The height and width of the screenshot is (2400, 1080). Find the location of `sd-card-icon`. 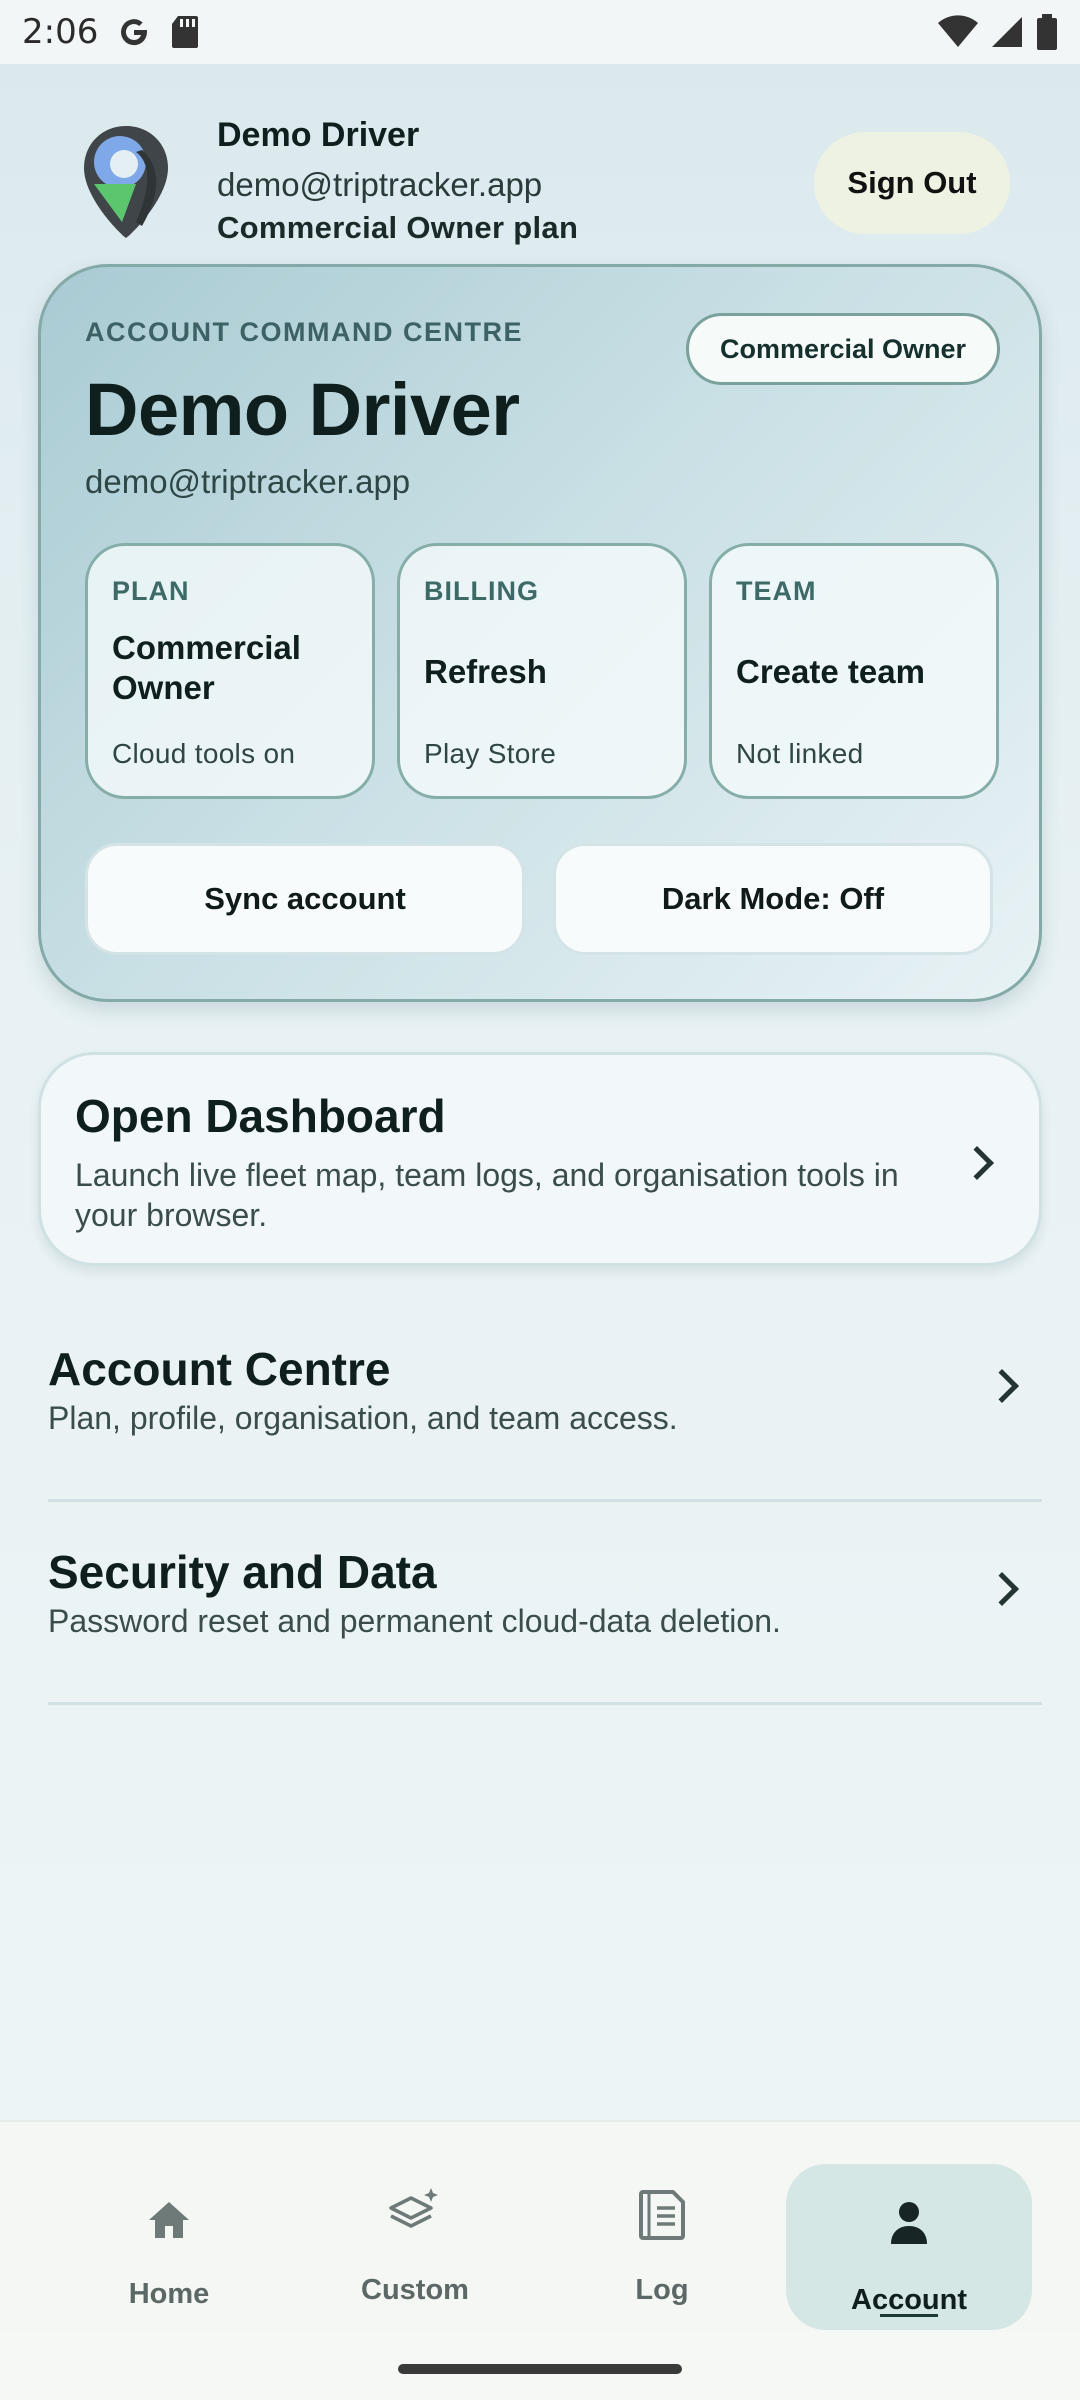

sd-card-icon is located at coordinates (185, 32).